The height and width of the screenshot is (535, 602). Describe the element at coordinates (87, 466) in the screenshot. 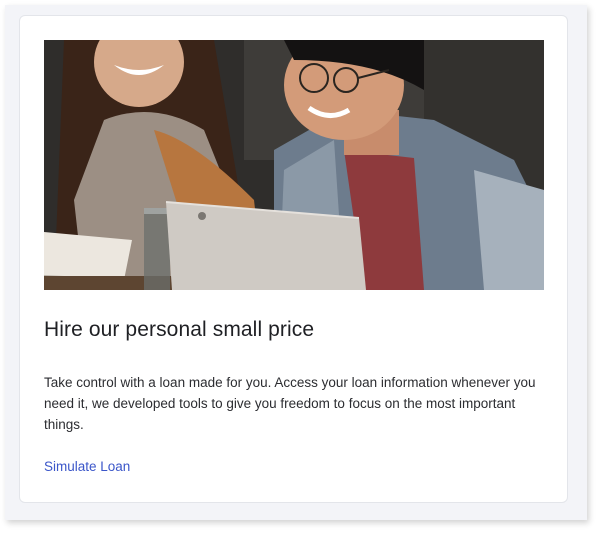

I see `simulate-loan-link: Simulate Loan` at that location.